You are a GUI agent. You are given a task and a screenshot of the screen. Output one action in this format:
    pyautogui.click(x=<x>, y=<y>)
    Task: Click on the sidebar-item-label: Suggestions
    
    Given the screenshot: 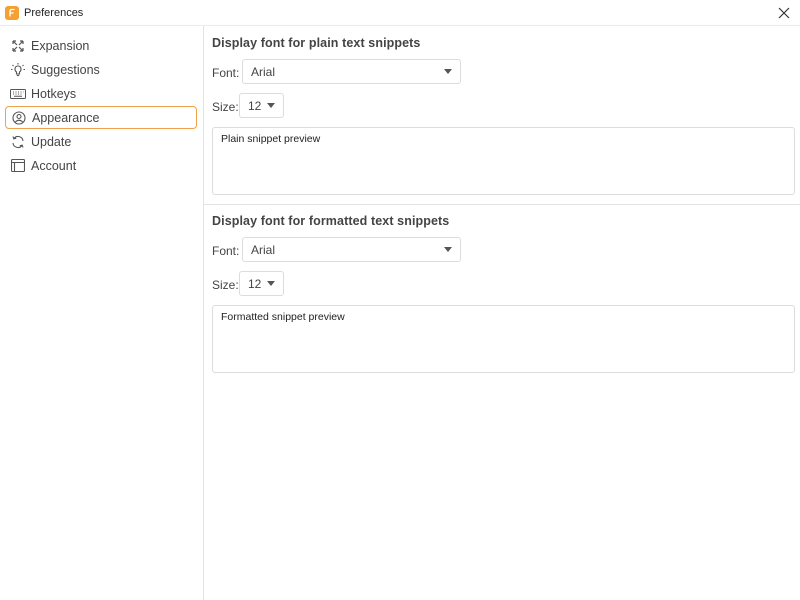 What is the action you would take?
    pyautogui.click(x=65, y=69)
    